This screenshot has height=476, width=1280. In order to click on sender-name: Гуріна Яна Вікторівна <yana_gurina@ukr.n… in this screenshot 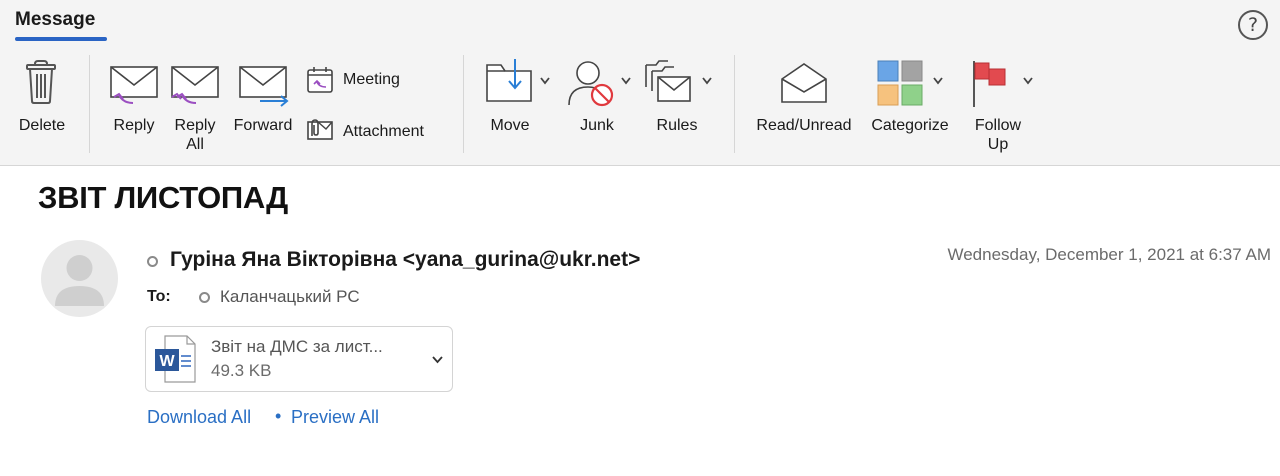, I will do `click(405, 260)`.